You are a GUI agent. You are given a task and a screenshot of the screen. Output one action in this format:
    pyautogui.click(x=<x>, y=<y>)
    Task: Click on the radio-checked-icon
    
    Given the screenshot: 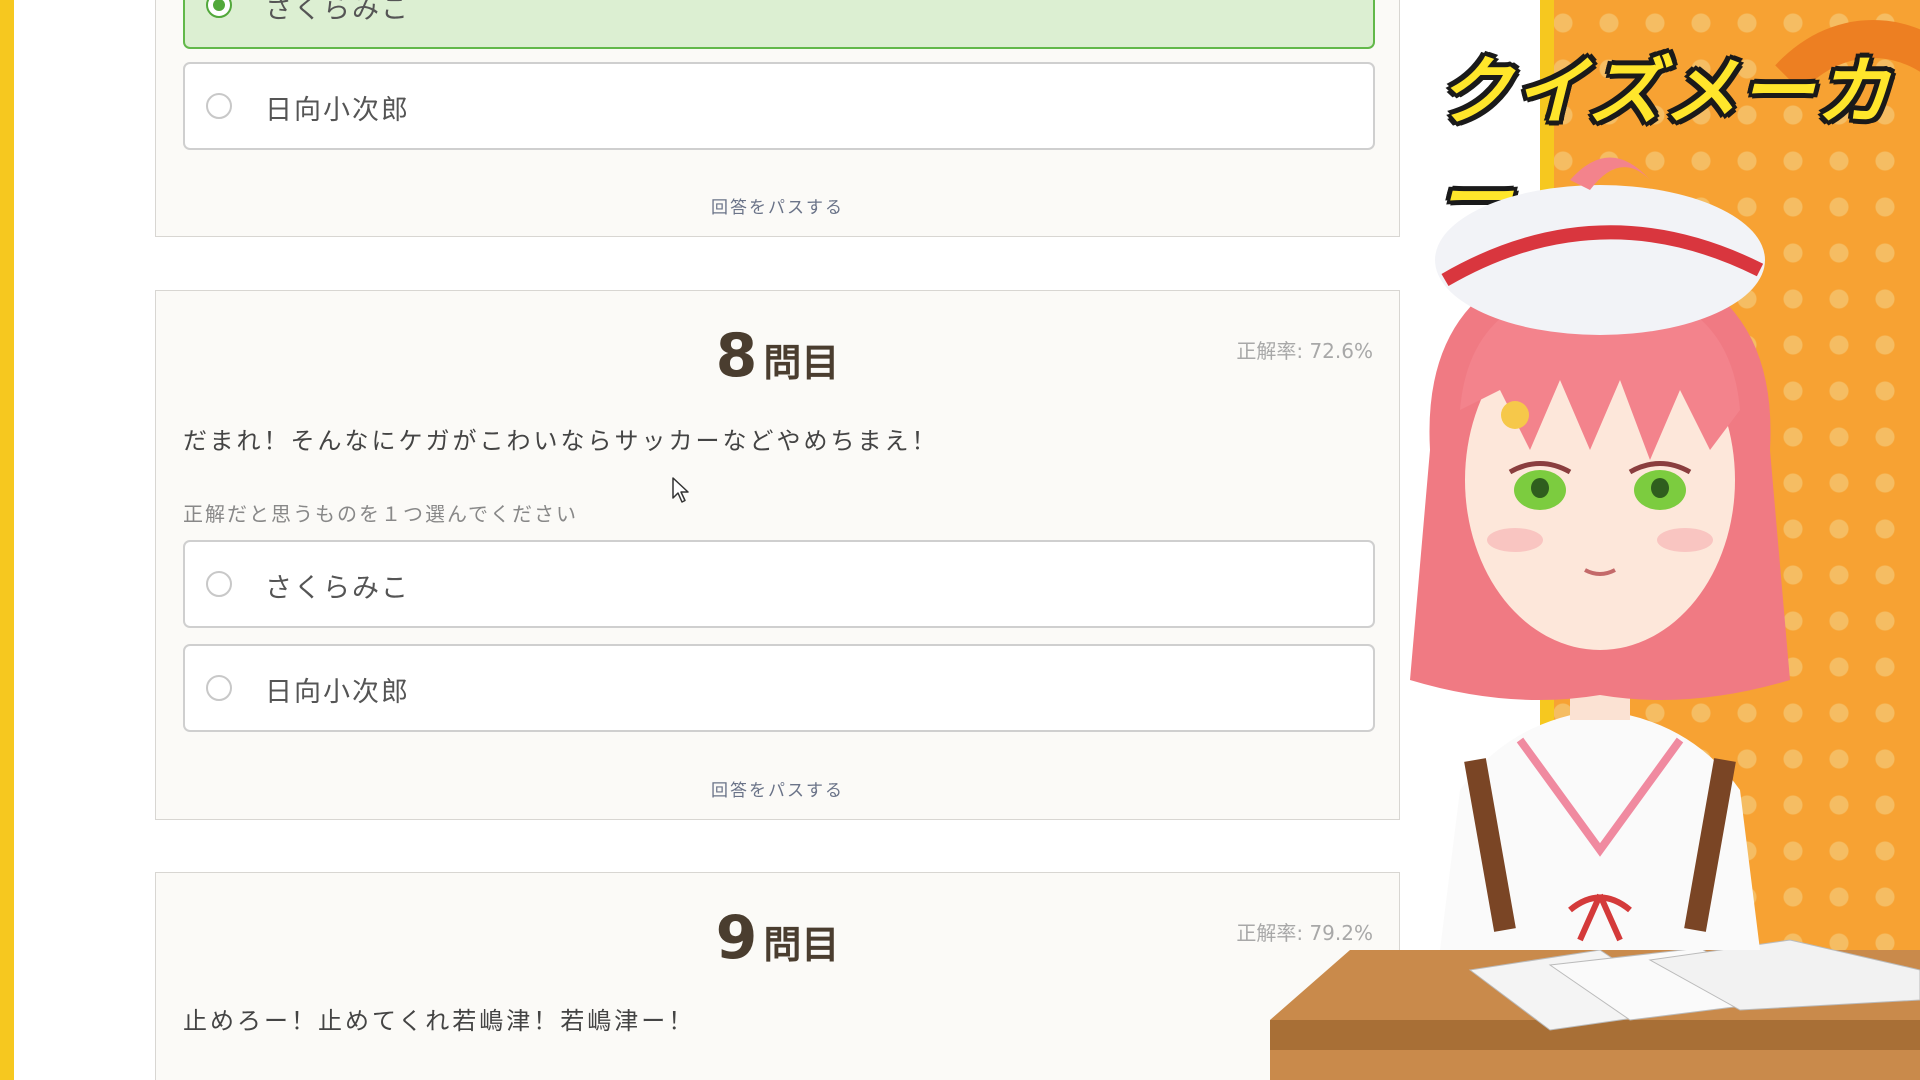 What is the action you would take?
    pyautogui.click(x=219, y=9)
    